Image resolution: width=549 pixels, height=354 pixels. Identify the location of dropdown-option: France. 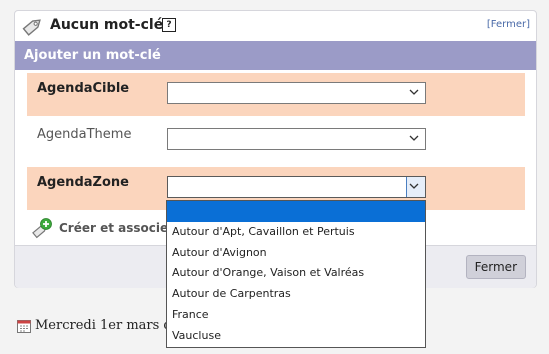
(296, 315).